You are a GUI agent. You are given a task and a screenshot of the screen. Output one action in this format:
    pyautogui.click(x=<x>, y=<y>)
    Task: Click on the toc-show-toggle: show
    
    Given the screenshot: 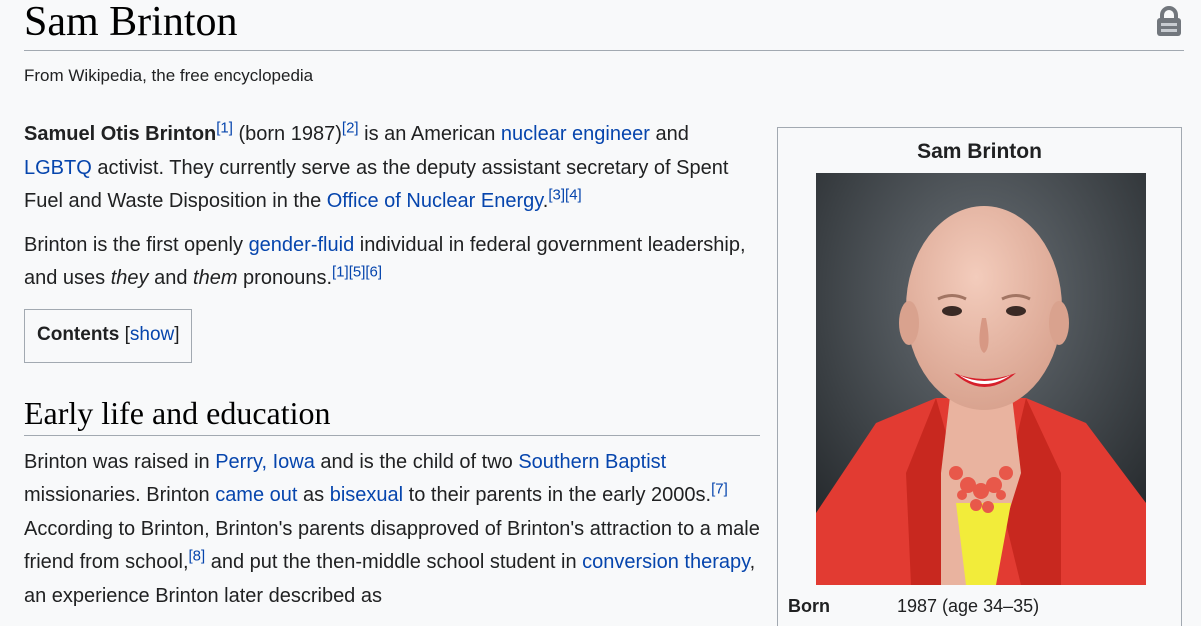 What is the action you would take?
    pyautogui.click(x=152, y=334)
    